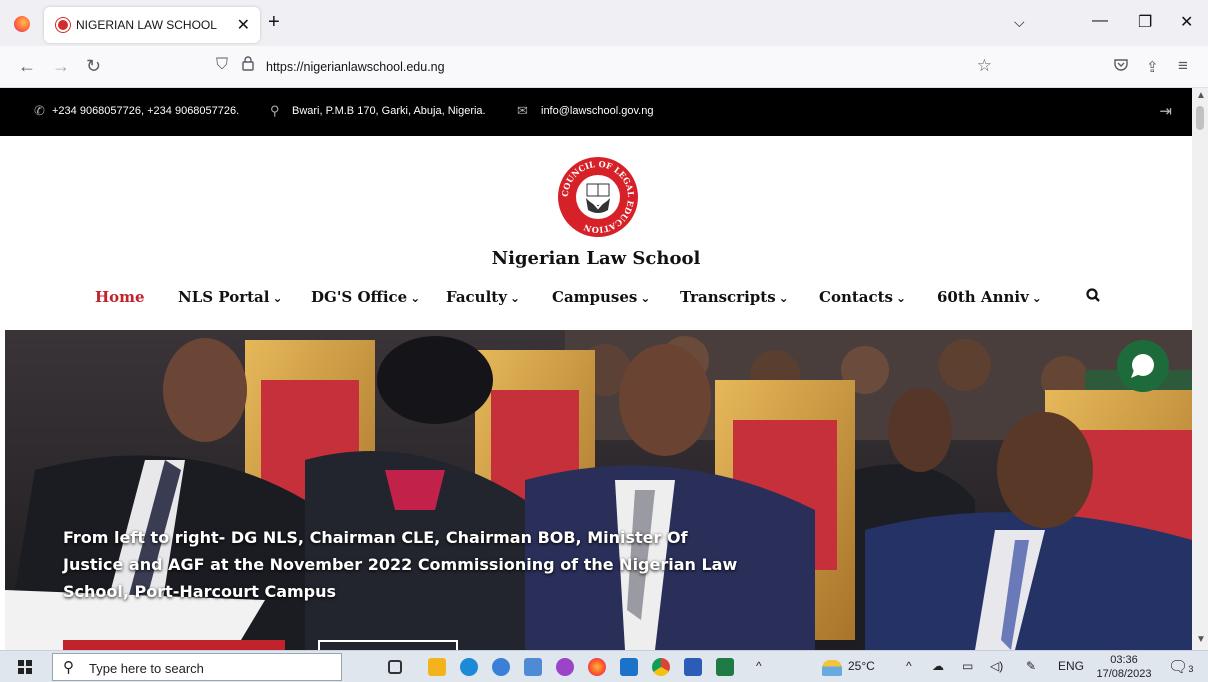 This screenshot has width=1208, height=682. What do you see at coordinates (27, 66) in the screenshot?
I see `back-arrow-icon: ←` at bounding box center [27, 66].